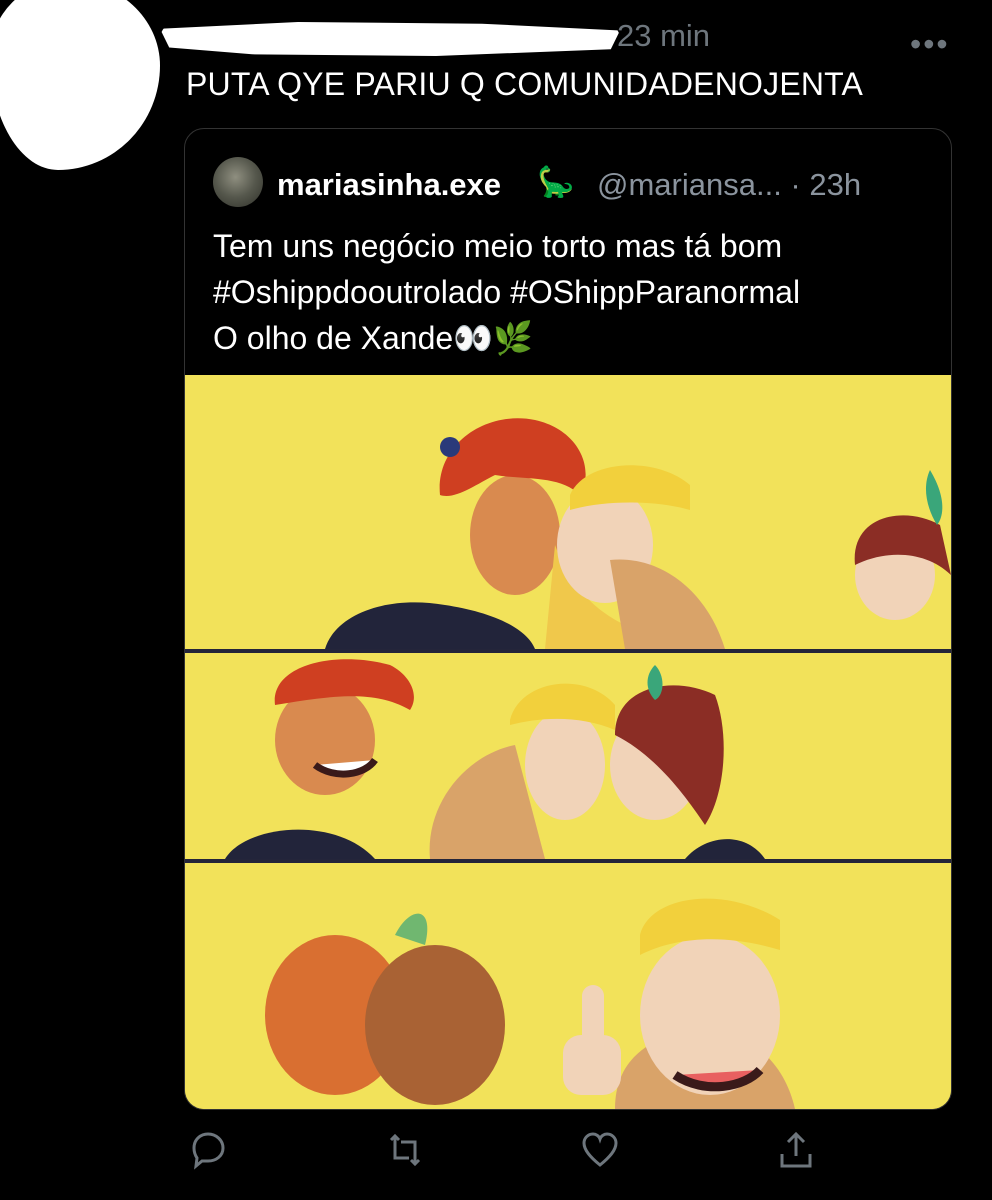 This screenshot has width=992, height=1200. Describe the element at coordinates (729, 184) in the screenshot. I see `quoted-handle-time: @mariansa... · 23h` at that location.